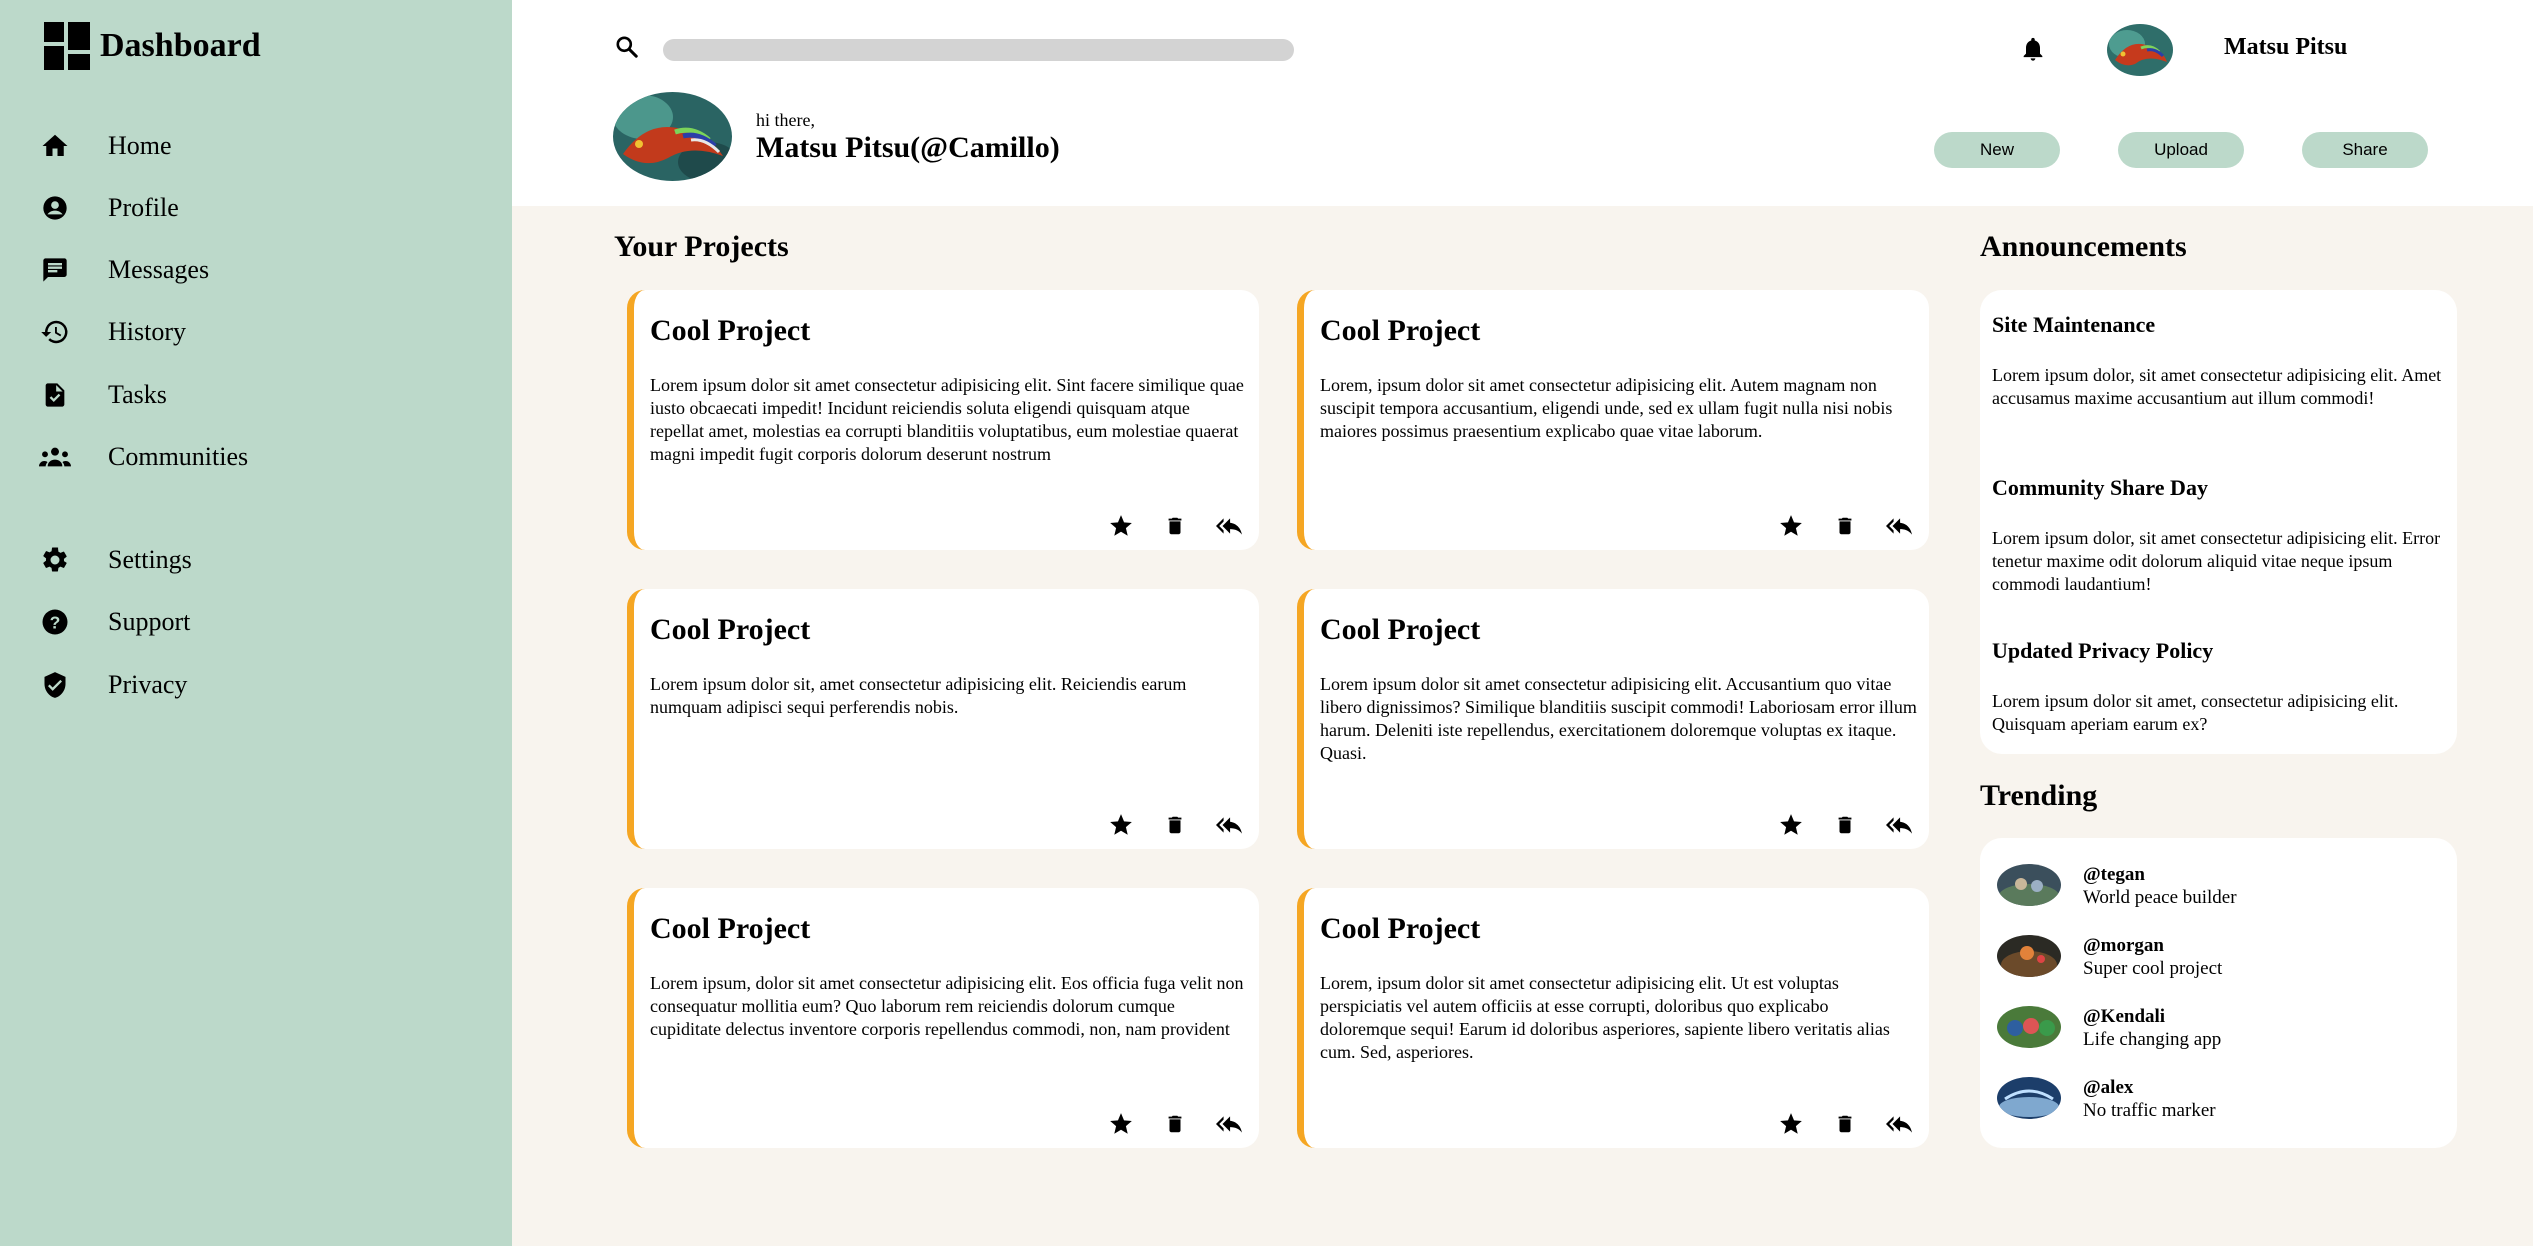 This screenshot has width=2533, height=1246. I want to click on sidebar-item-tasks: Tasks, so click(102, 395).